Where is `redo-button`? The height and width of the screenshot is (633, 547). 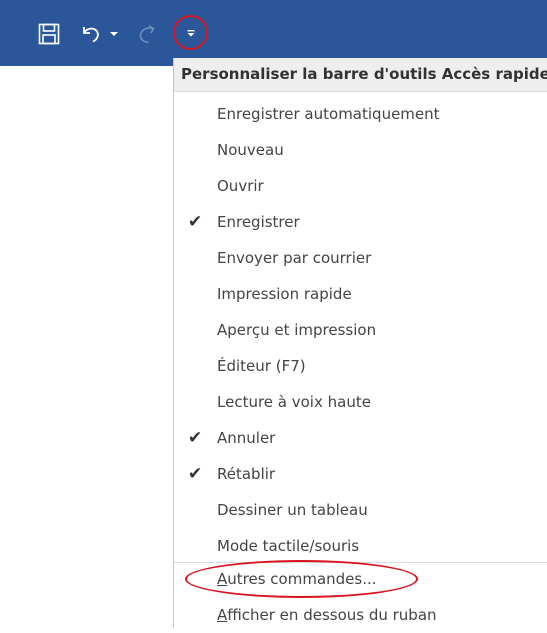 redo-button is located at coordinates (147, 34).